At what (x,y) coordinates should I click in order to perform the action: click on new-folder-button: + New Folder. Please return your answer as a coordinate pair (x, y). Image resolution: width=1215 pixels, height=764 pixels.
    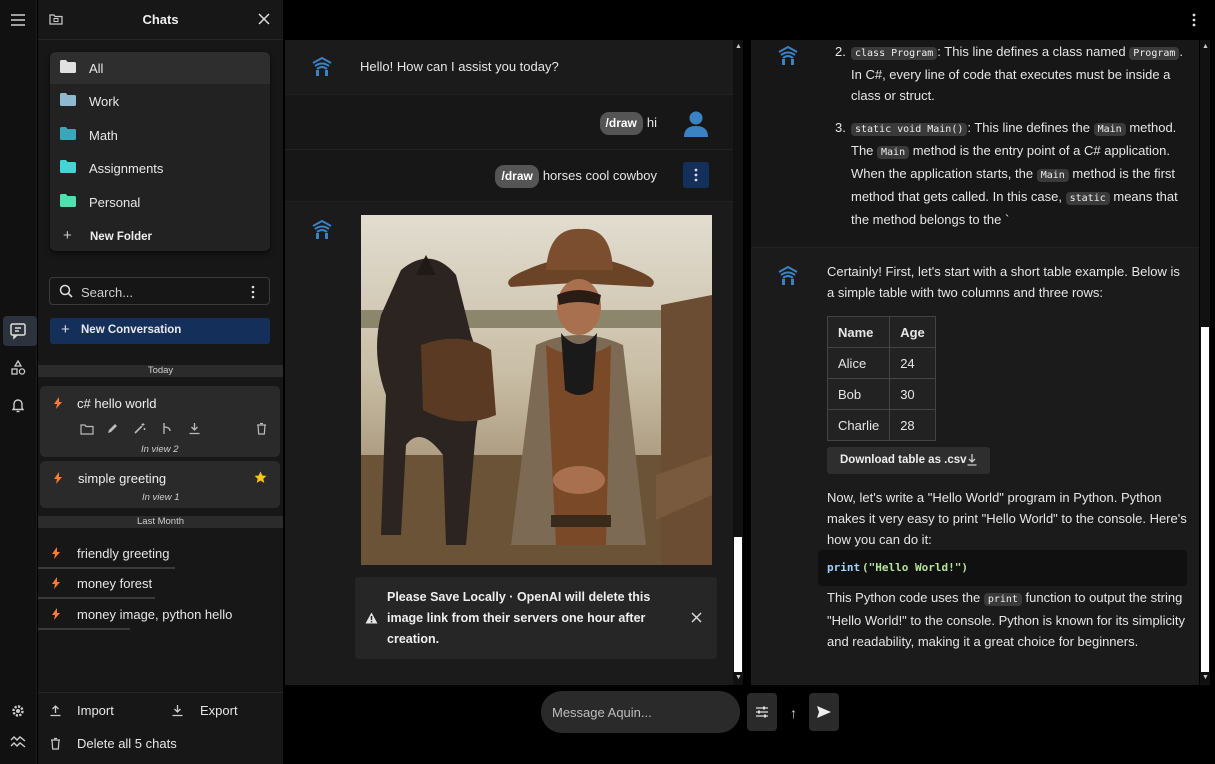
    Looking at the image, I should click on (160, 237).